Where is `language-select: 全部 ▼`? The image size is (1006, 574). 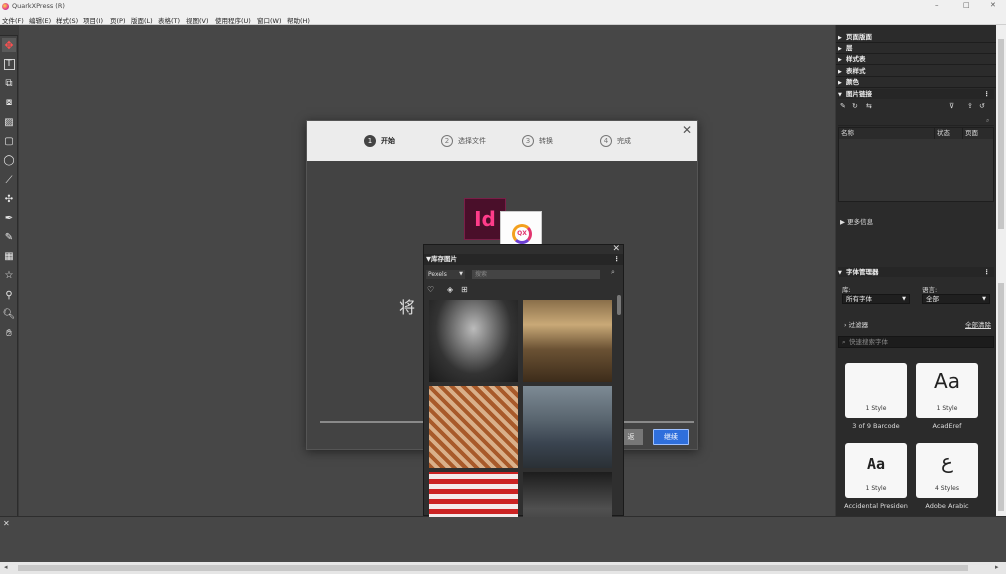 language-select: 全部 ▼ is located at coordinates (956, 299).